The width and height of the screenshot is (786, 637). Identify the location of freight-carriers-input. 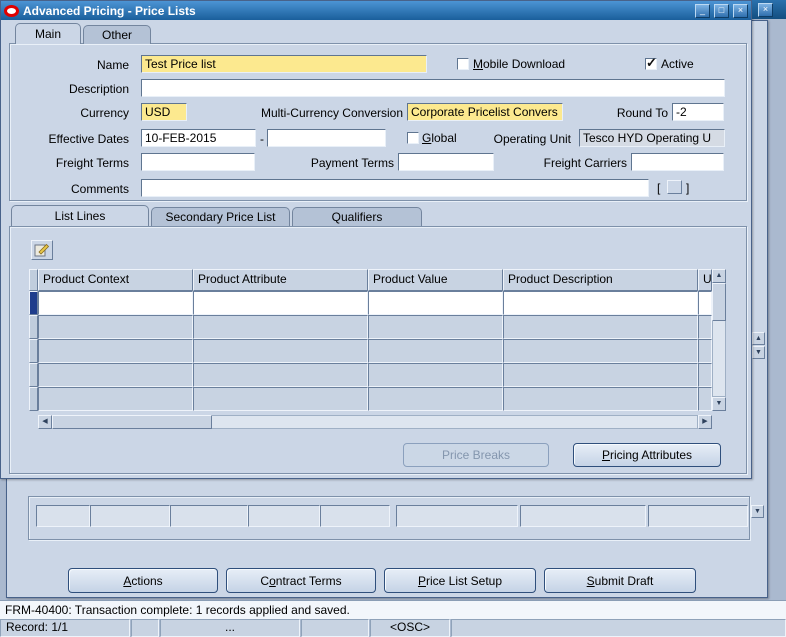
(677, 162).